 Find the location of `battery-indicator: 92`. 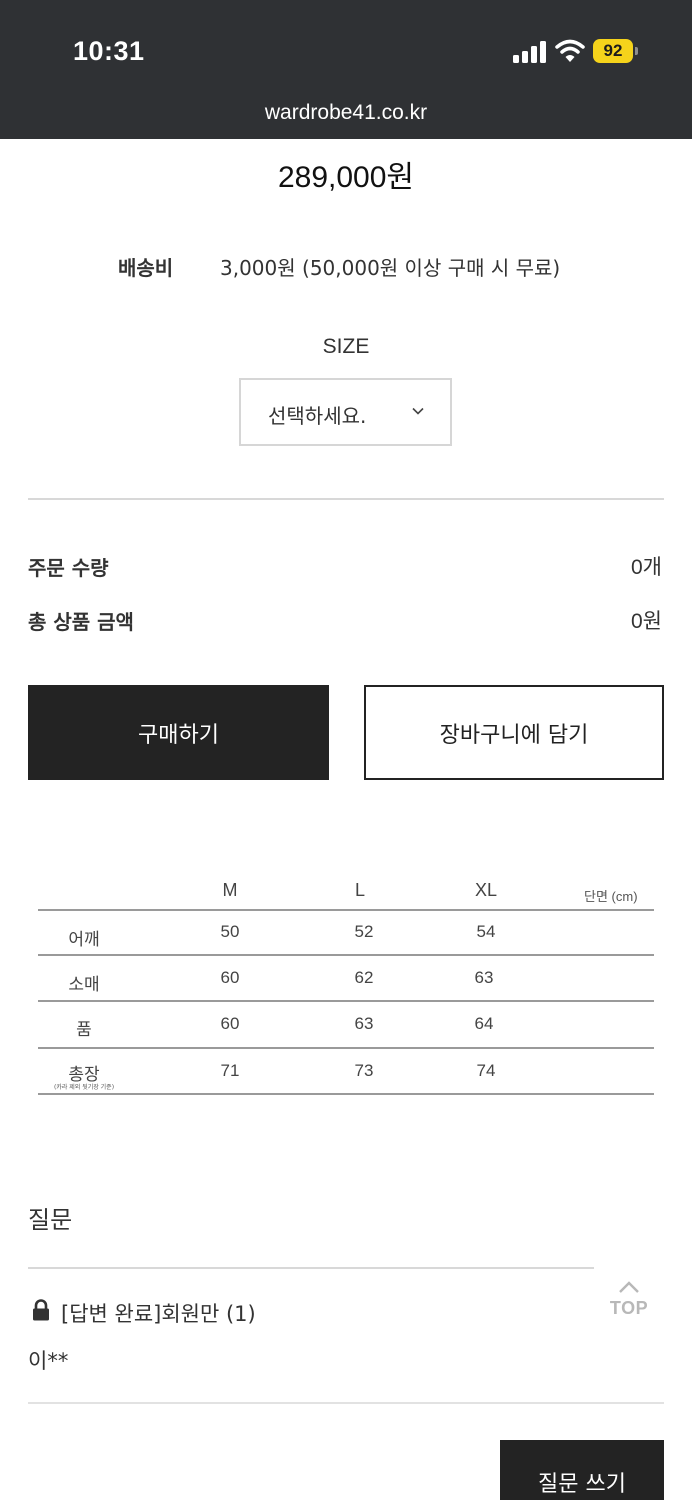

battery-indicator: 92 is located at coordinates (613, 51).